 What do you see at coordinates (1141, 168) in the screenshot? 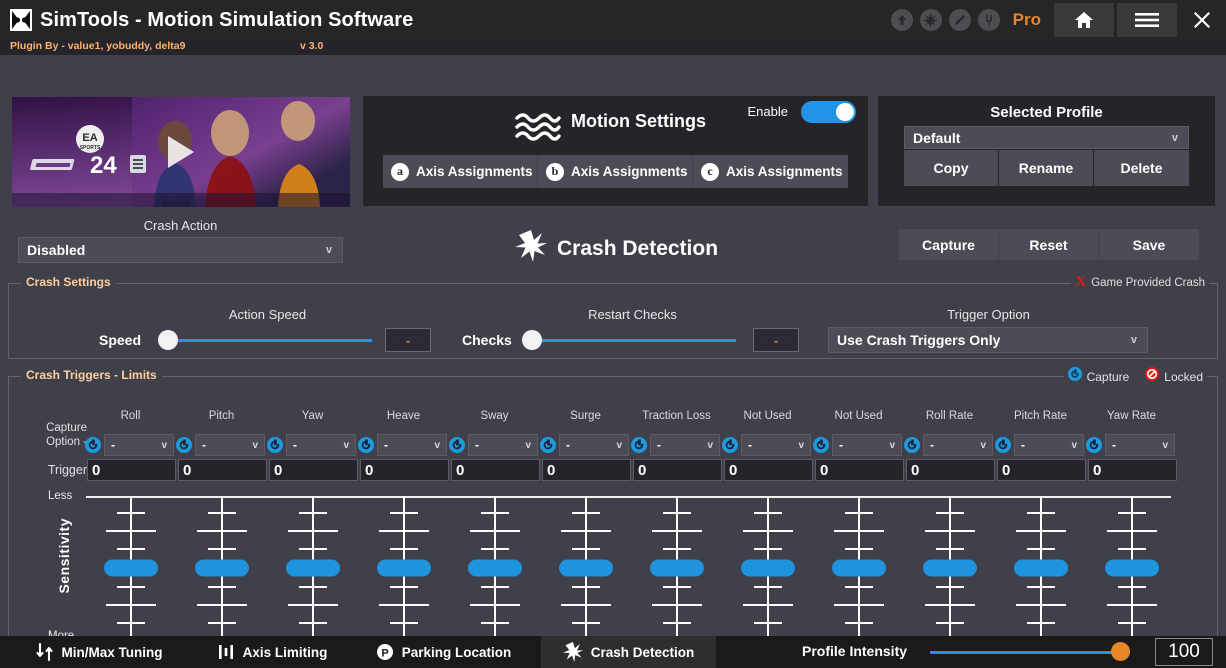
I see `profile-delete-button: Delete` at bounding box center [1141, 168].